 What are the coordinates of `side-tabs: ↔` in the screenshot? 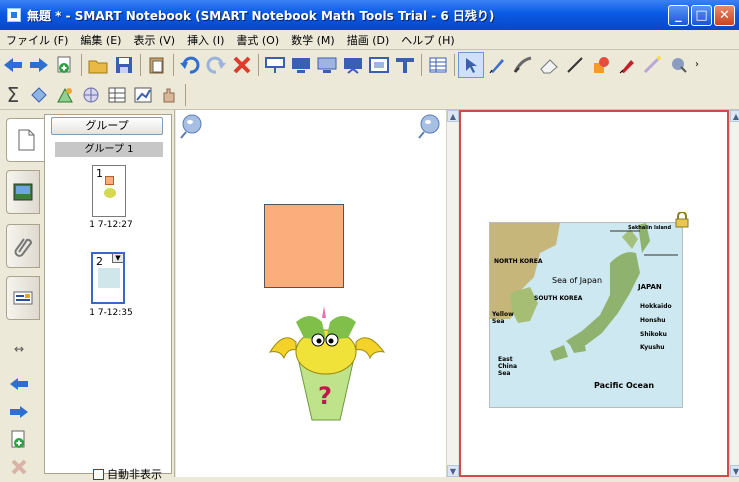 It's located at (25, 297).